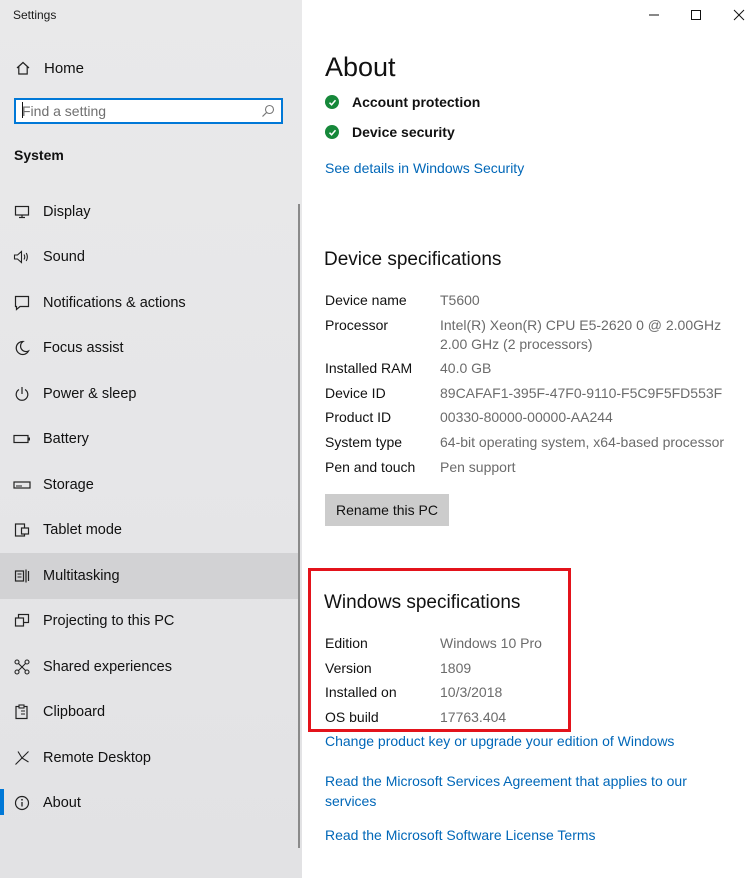 This screenshot has width=755, height=878. I want to click on window-title: Settings, so click(35, 15).